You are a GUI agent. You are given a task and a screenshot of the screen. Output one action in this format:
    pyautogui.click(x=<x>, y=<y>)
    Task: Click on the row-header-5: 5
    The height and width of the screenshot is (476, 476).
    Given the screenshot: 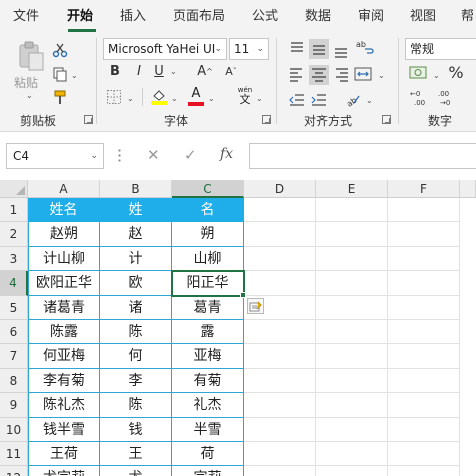 What is the action you would take?
    pyautogui.click(x=14, y=307)
    